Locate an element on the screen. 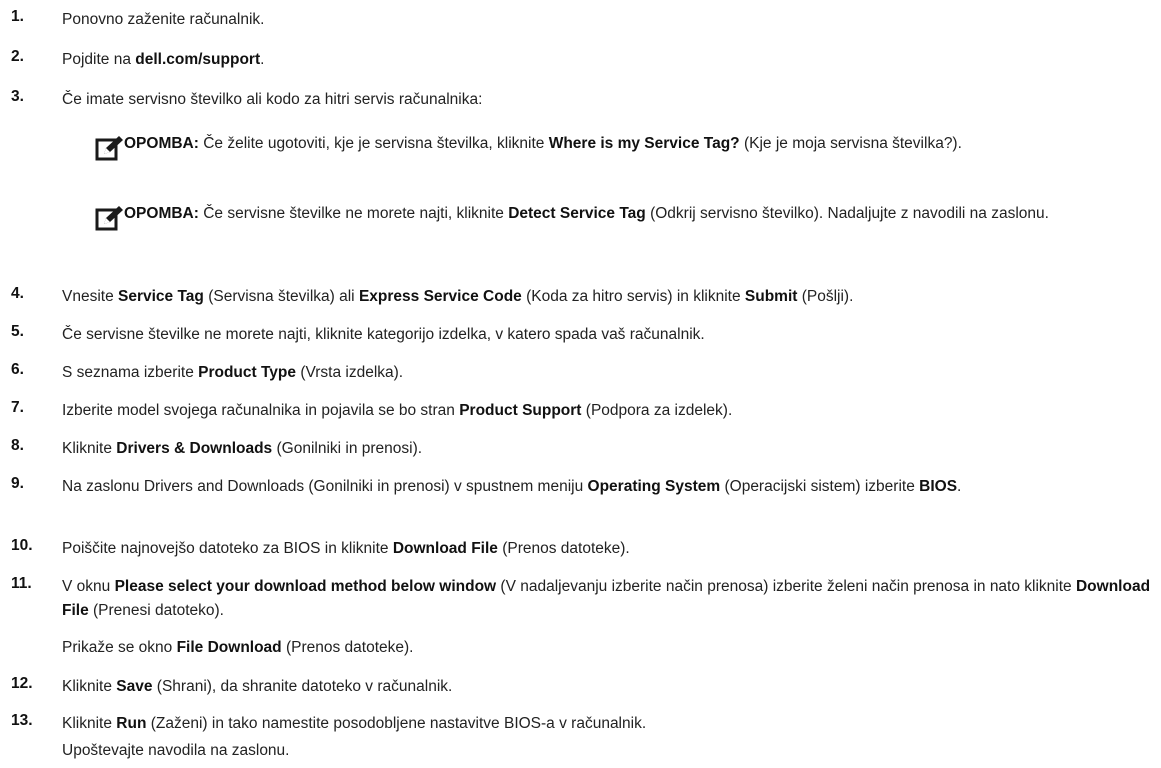 The image size is (1161, 768). step-number: 10. is located at coordinates (22, 545).